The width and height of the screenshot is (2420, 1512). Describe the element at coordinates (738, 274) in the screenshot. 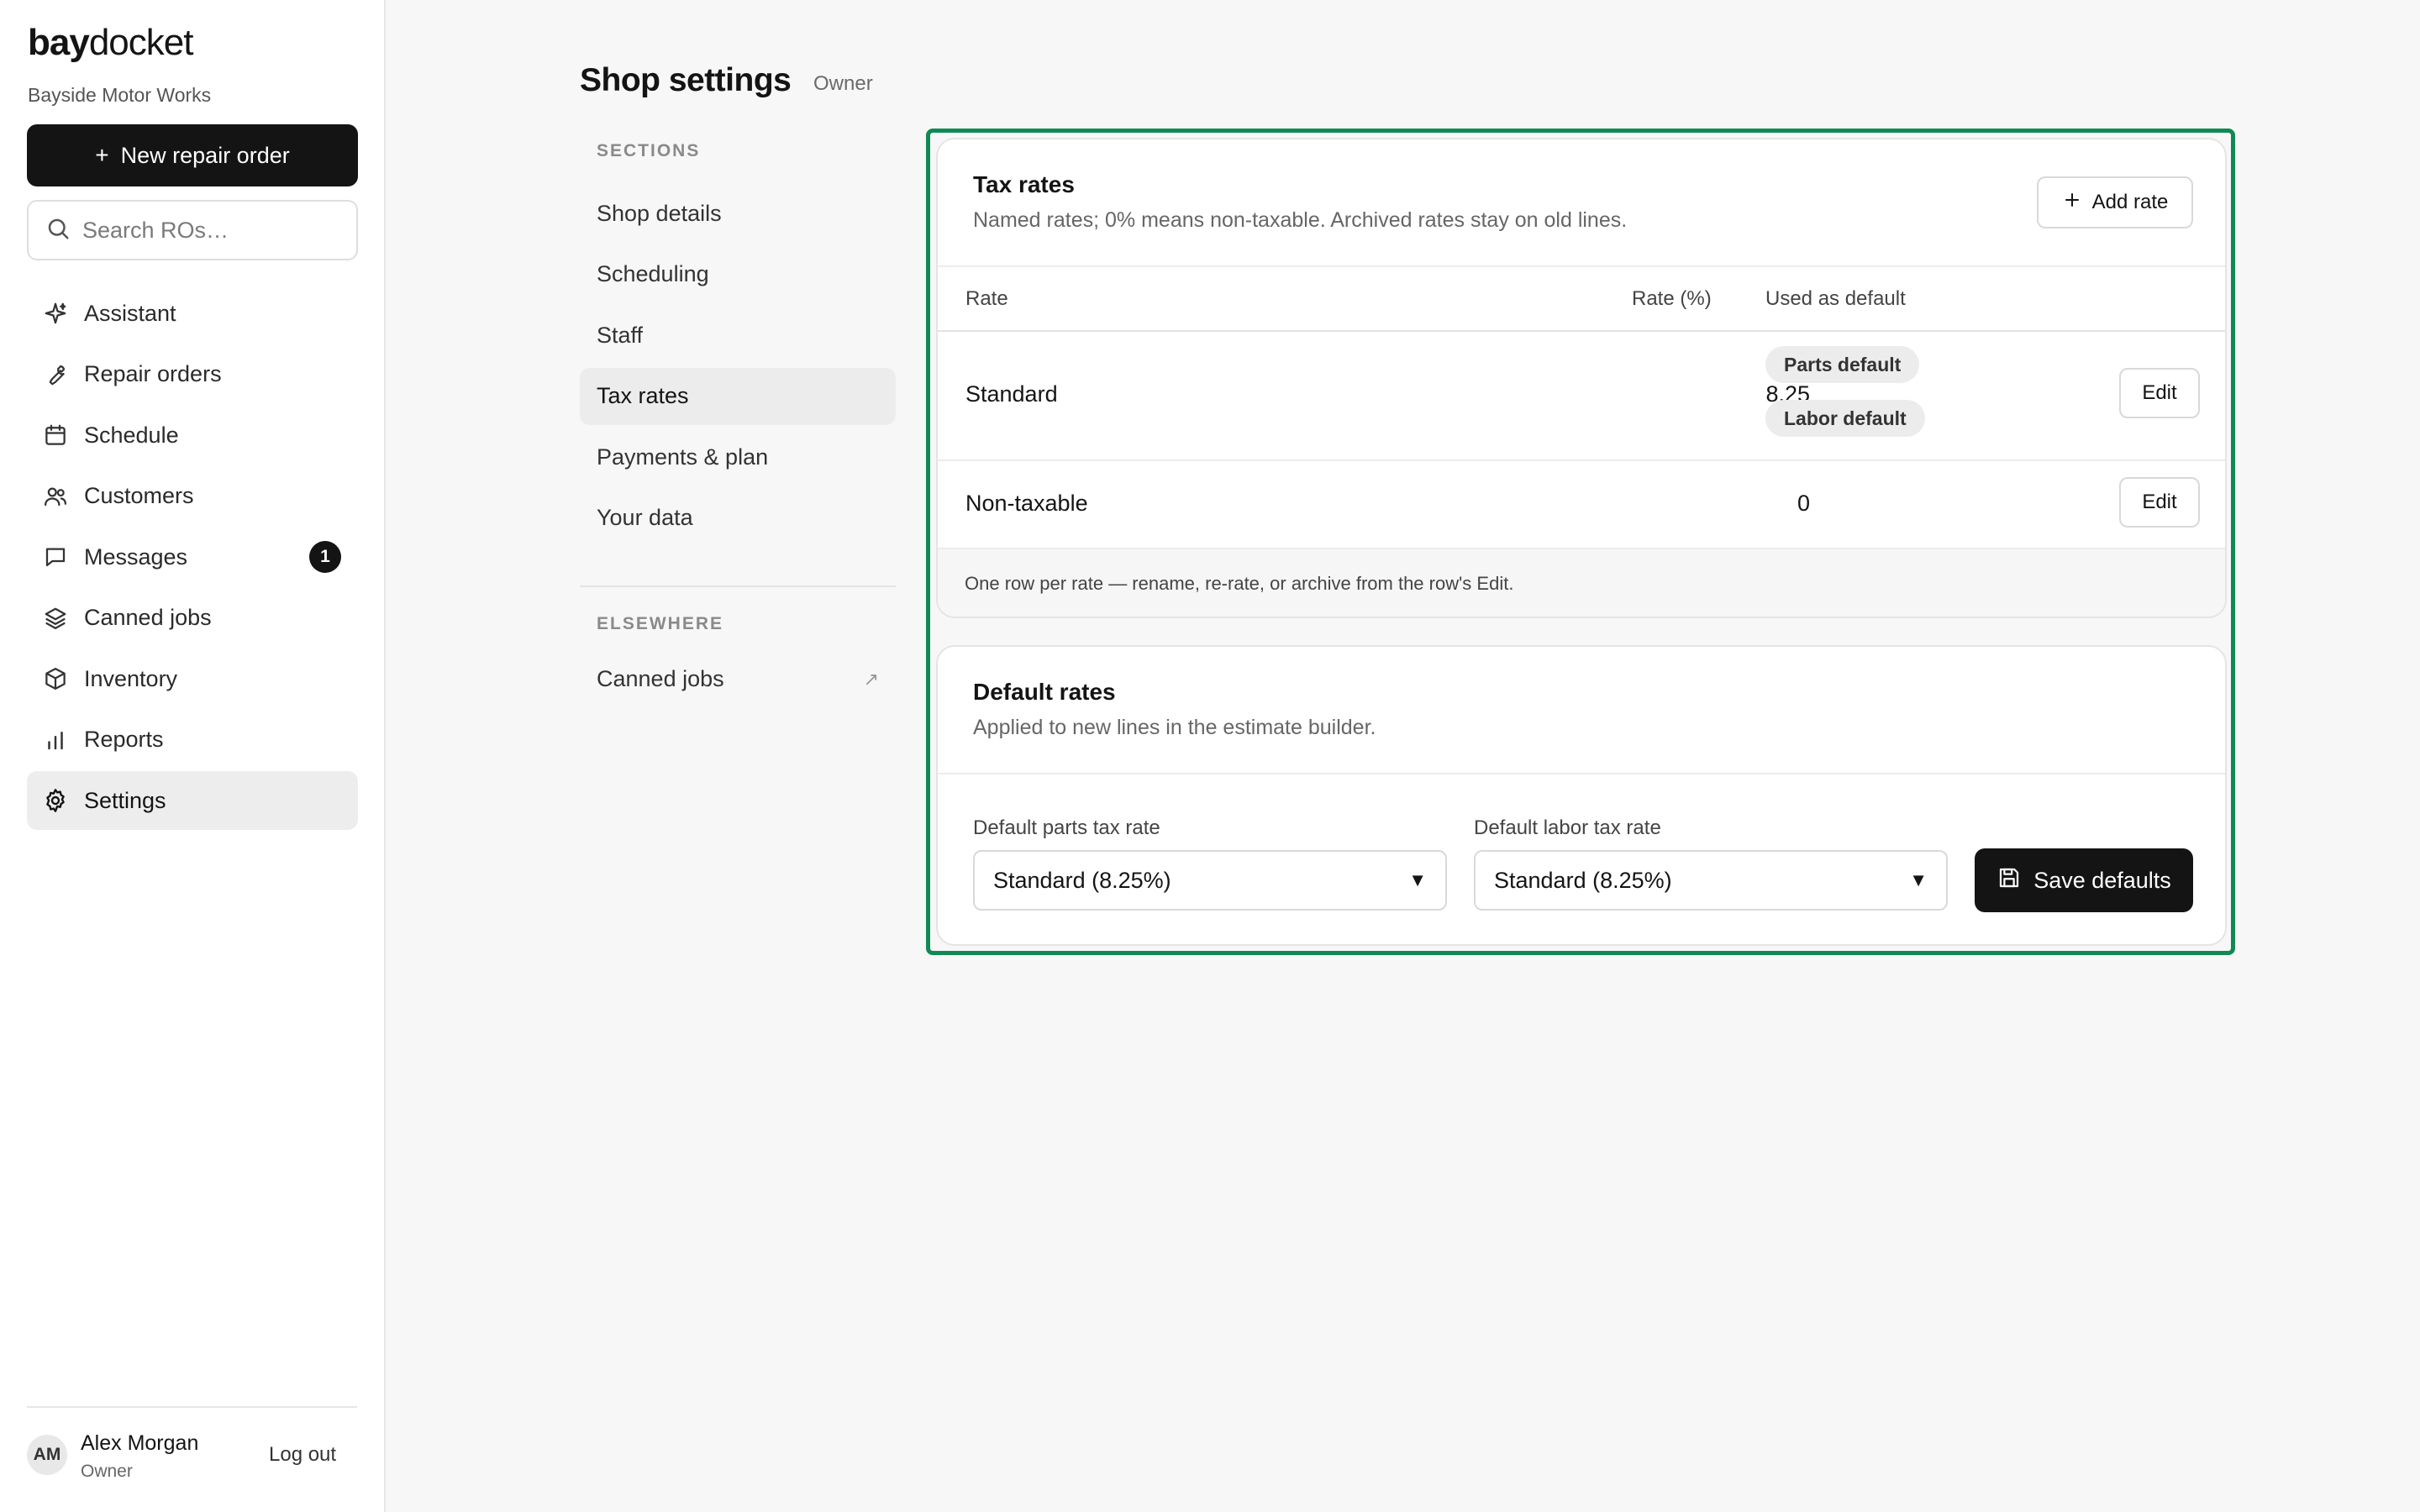

I see `section-scheduling: Scheduling` at that location.